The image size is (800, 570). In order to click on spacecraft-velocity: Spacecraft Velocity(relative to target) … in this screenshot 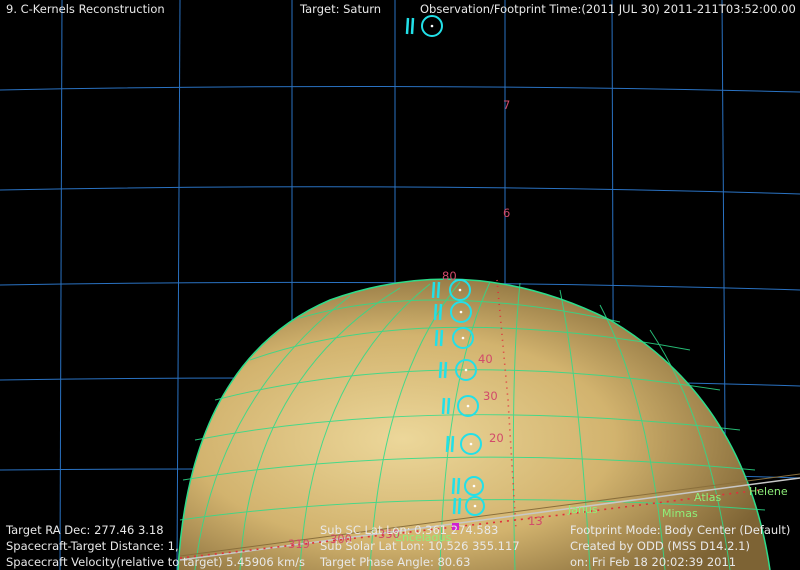, I will do `click(156, 562)`.